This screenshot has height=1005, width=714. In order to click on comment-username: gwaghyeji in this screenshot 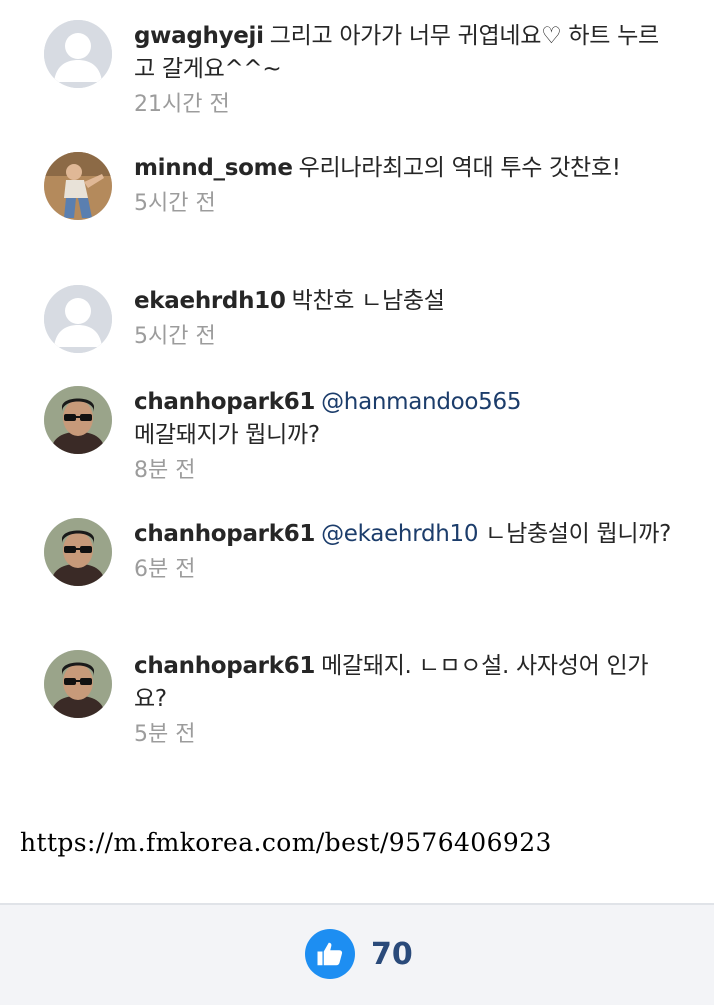, I will do `click(199, 36)`.